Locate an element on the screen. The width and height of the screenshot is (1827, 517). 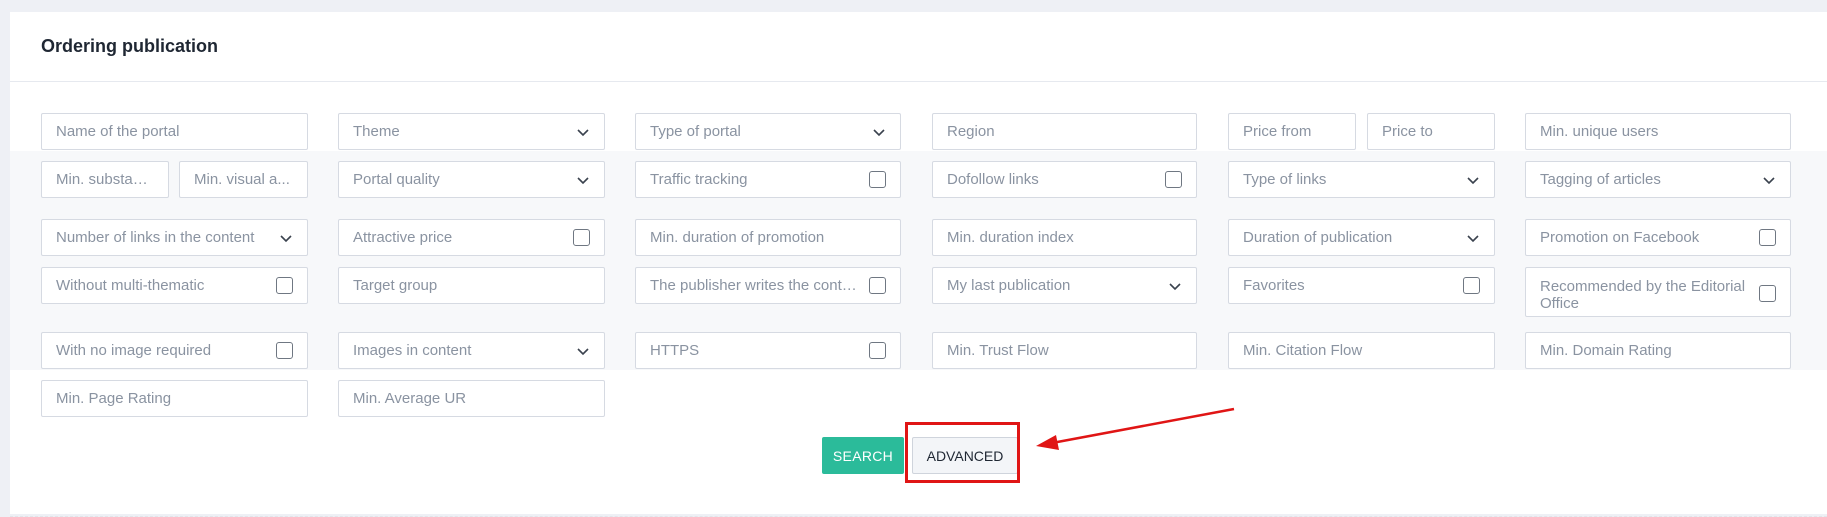
target-group-input: Target group is located at coordinates (471, 285).